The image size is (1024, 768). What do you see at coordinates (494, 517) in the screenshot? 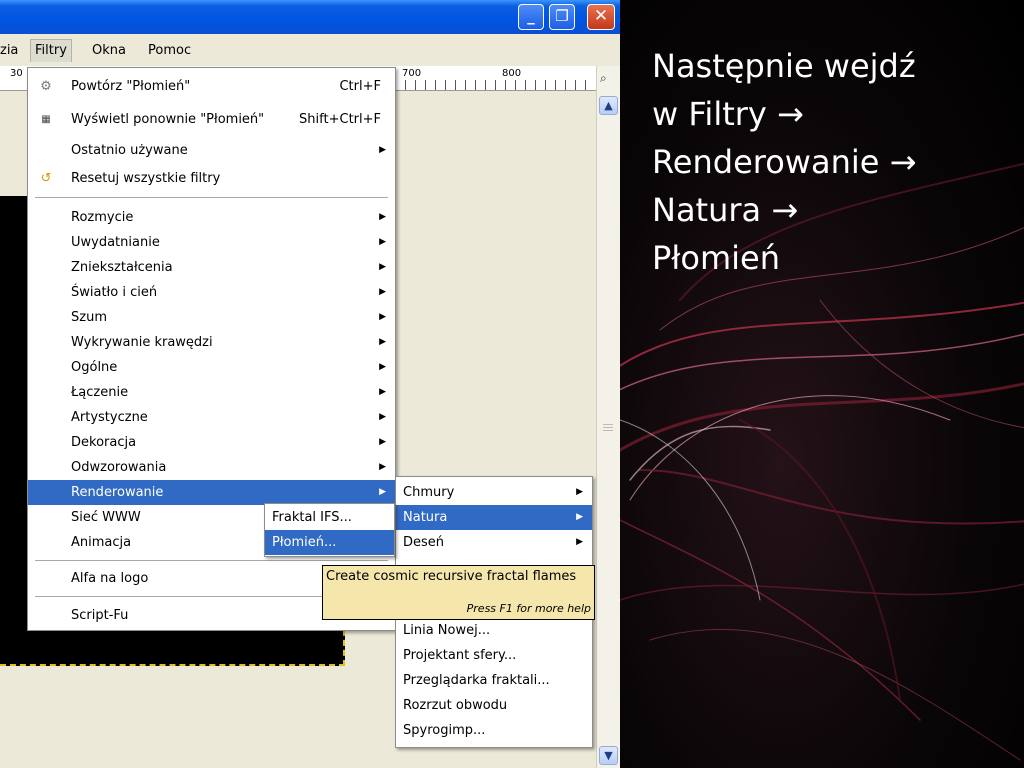
I see `menu-item-natura: Natura ▶` at bounding box center [494, 517].